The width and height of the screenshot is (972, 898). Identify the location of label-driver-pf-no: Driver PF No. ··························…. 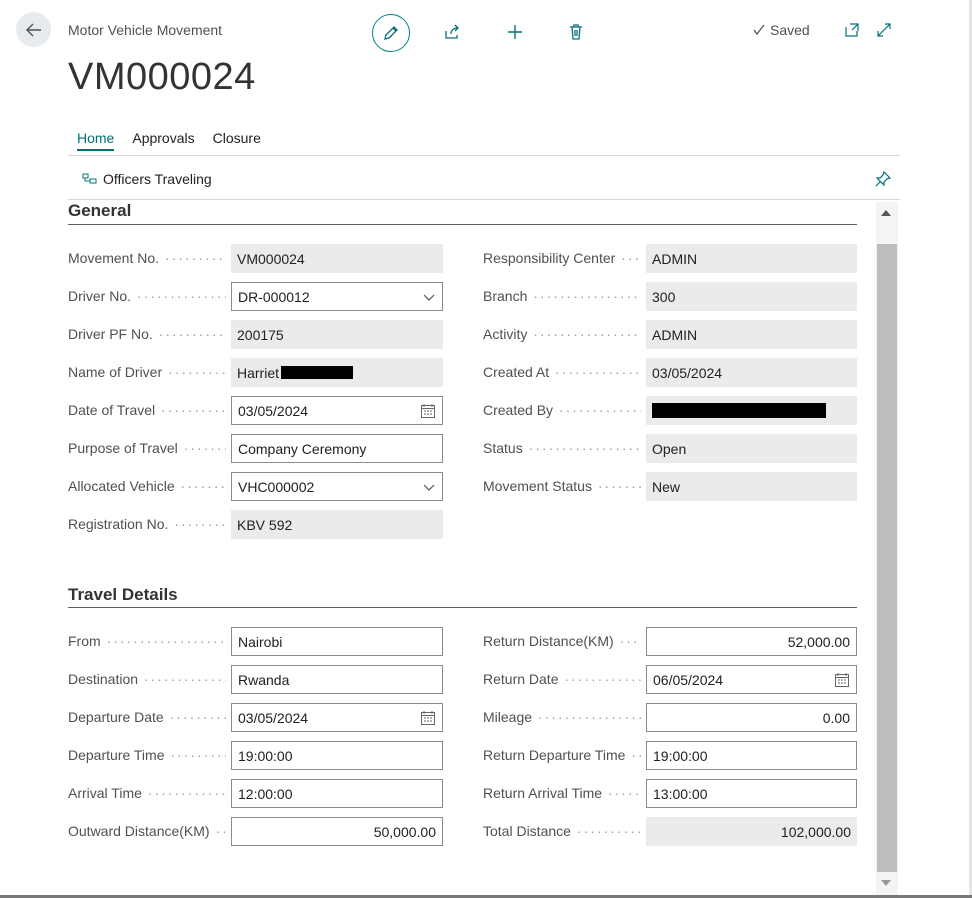
(147, 334).